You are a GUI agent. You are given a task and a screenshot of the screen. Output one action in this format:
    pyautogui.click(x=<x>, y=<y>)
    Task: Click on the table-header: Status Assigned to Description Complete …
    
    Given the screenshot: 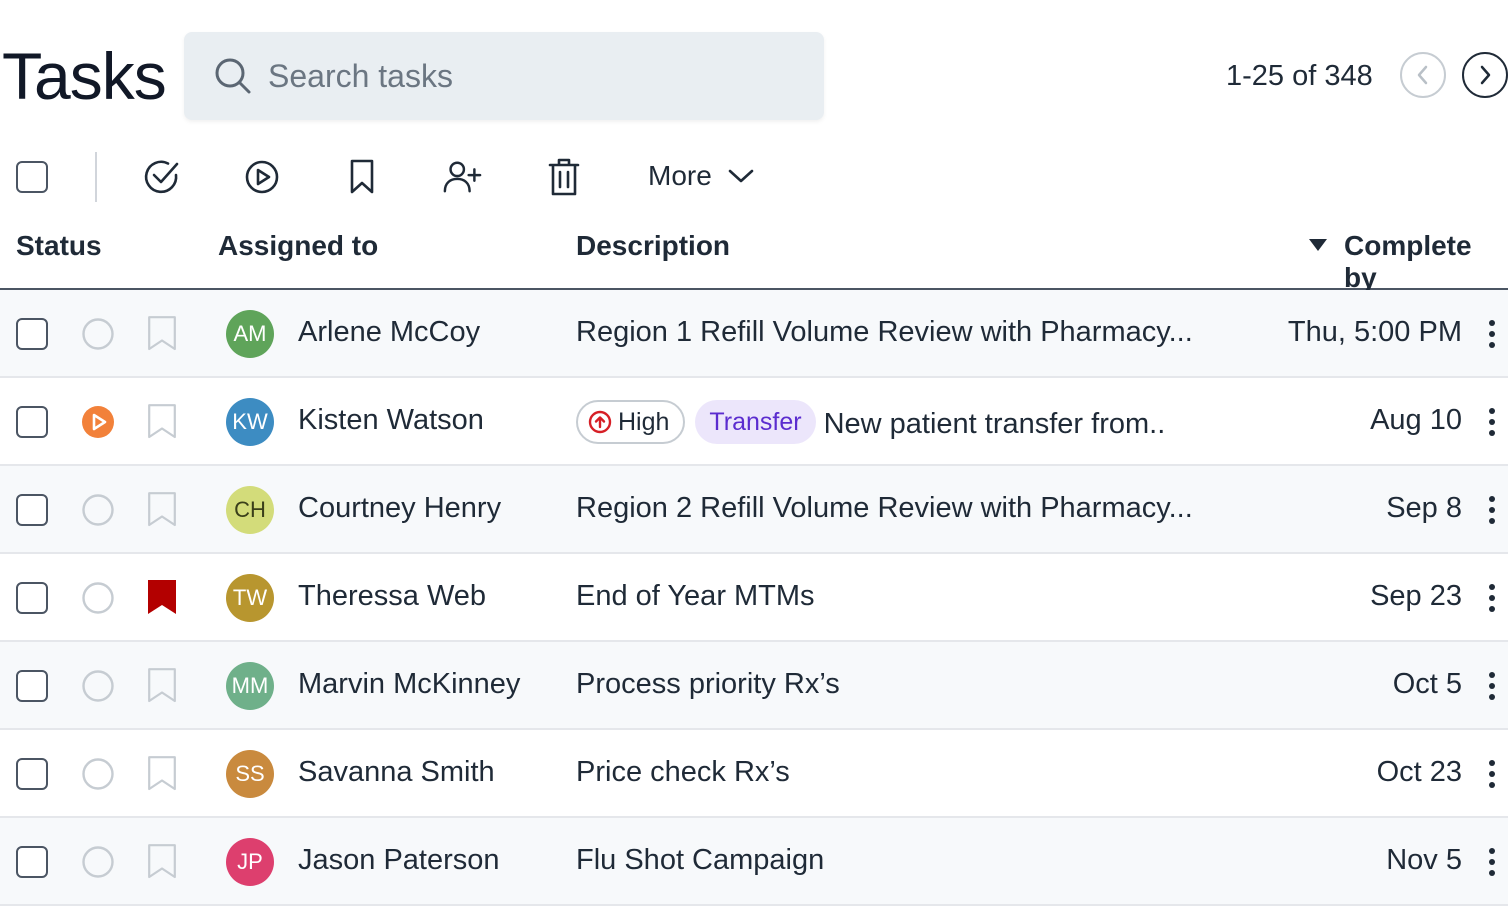 What is the action you would take?
    pyautogui.click(x=754, y=257)
    